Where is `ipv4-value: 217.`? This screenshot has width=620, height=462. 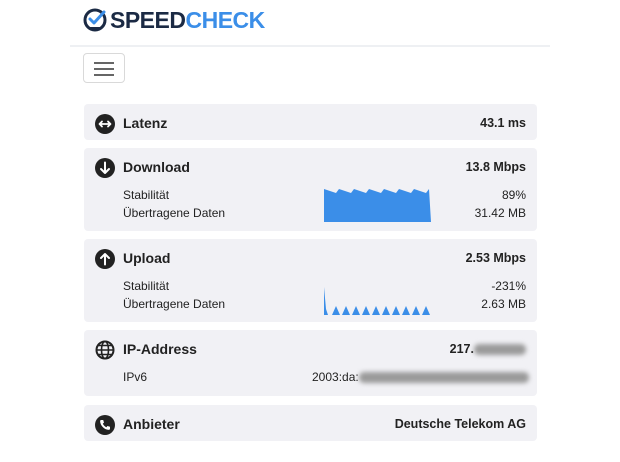
ipv4-value: 217. is located at coordinates (488, 349).